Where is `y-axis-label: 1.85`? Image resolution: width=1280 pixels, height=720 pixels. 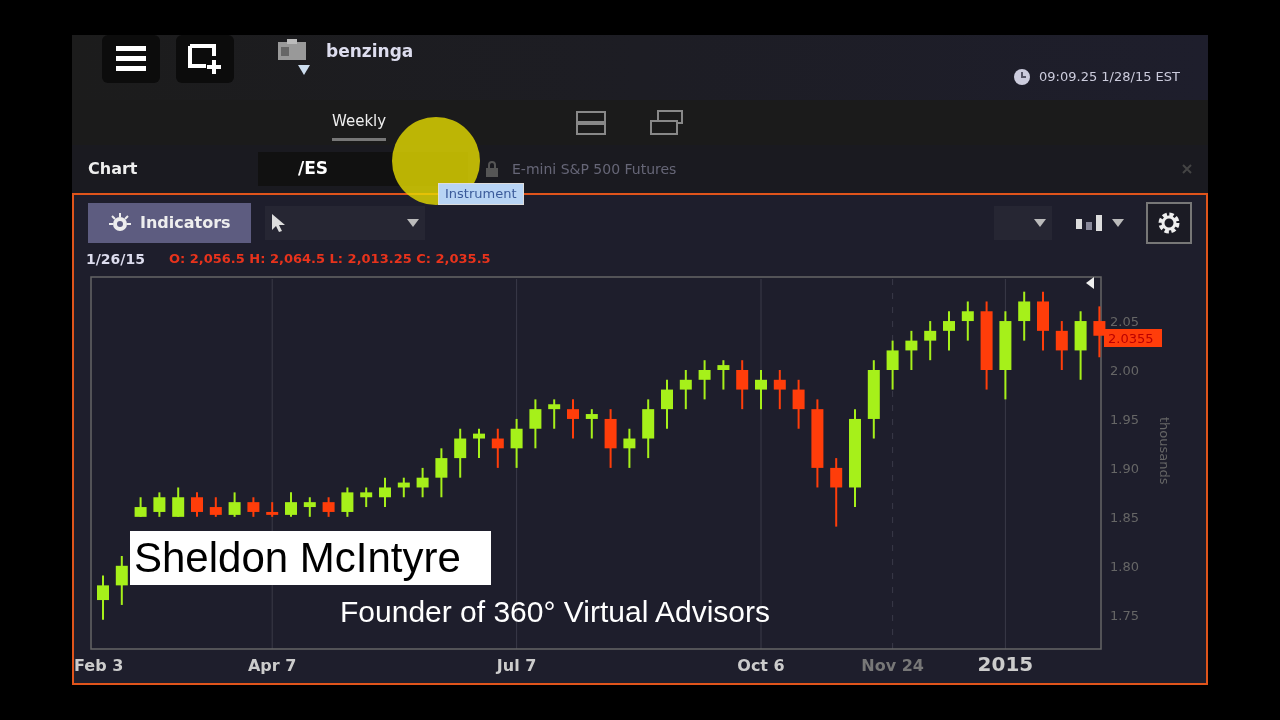 y-axis-label: 1.85 is located at coordinates (1124, 517).